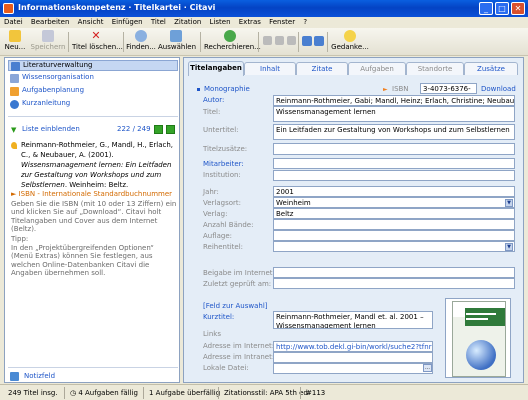 The image size is (528, 400). What do you see at coordinates (12, 21) in the screenshot?
I see `menu-datei: Datei` at bounding box center [12, 21].